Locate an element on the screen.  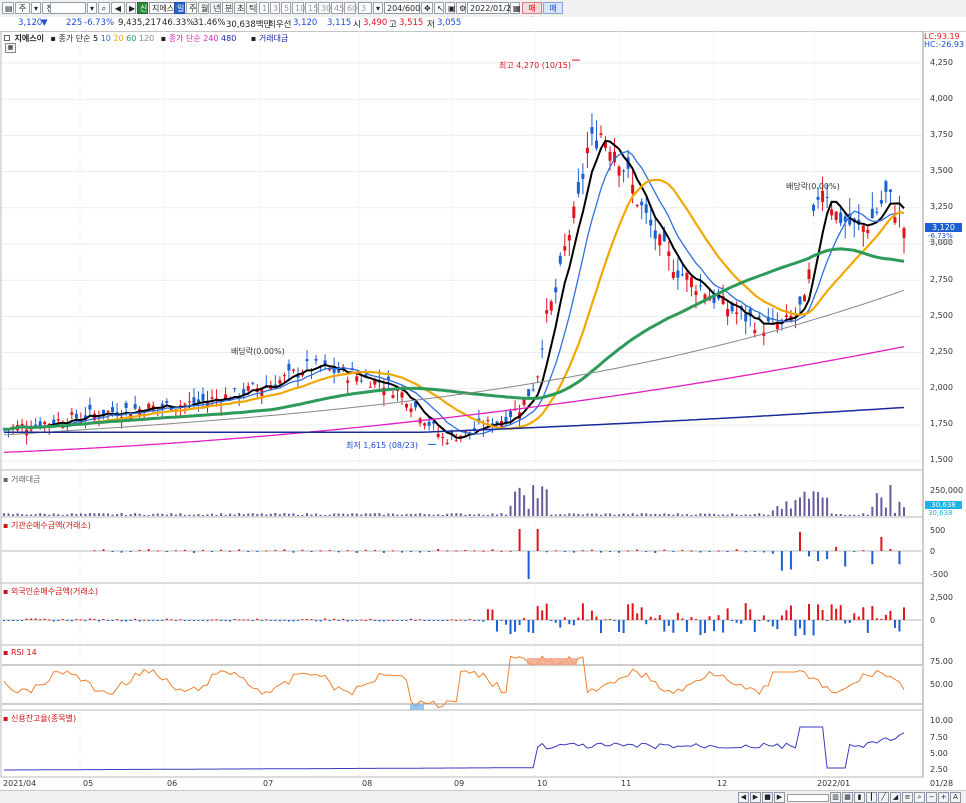
tab-year: 년 is located at coordinates (215, 8).